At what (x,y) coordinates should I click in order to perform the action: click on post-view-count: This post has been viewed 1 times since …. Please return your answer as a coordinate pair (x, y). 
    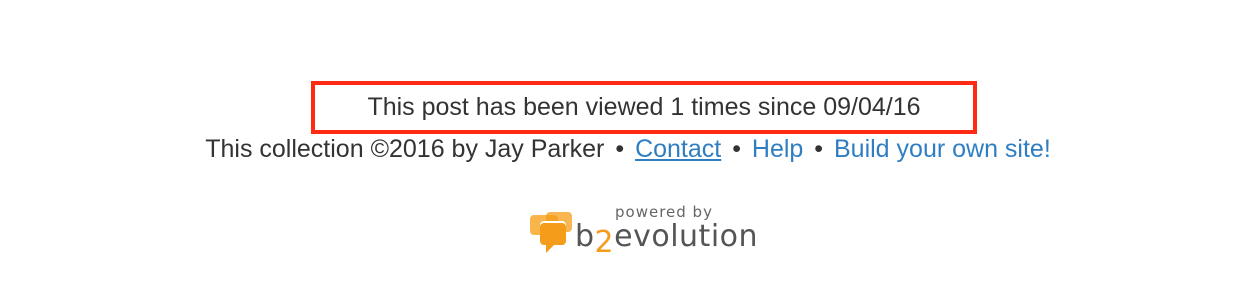
    Looking at the image, I should click on (644, 107).